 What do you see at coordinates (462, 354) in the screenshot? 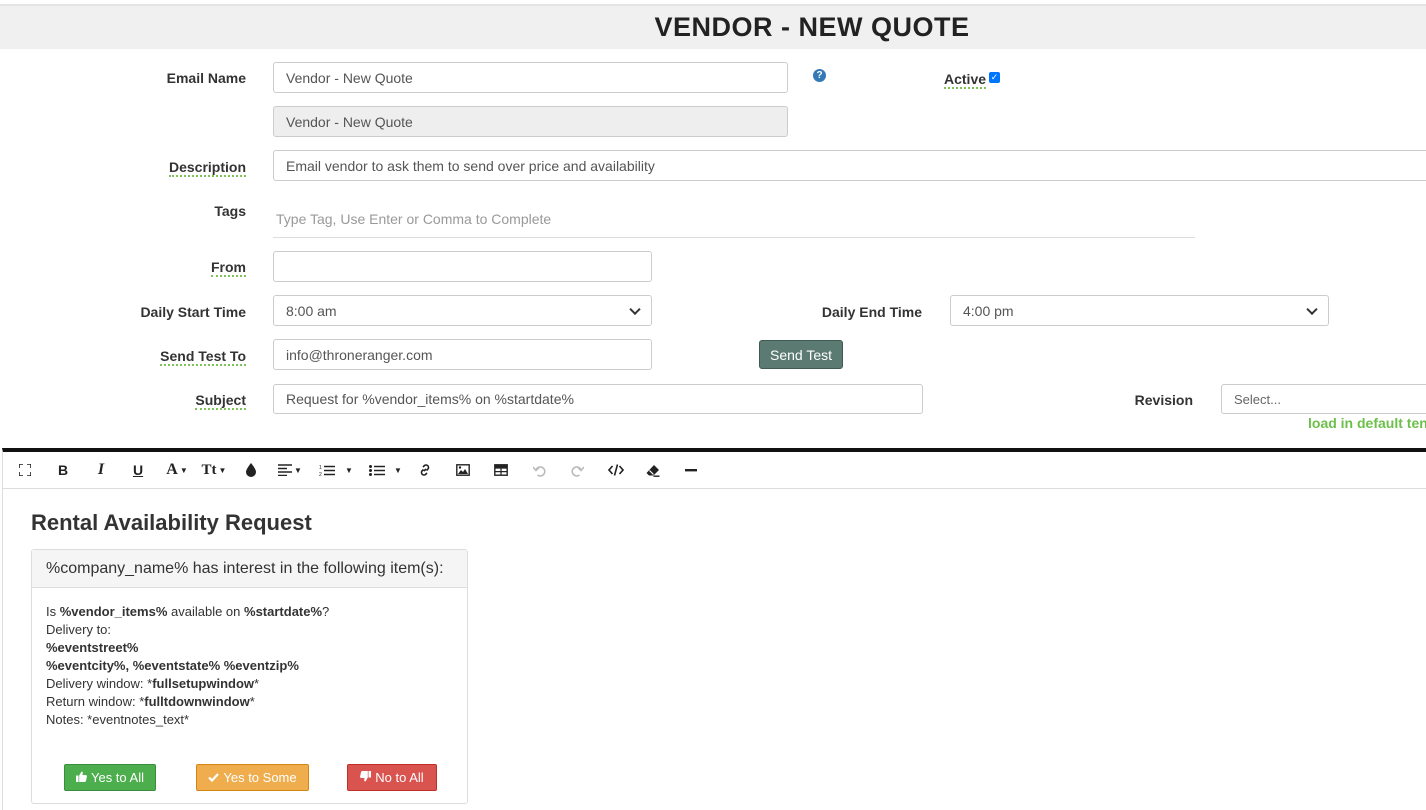
I see `send-test-to-input: info@throneranger.com` at bounding box center [462, 354].